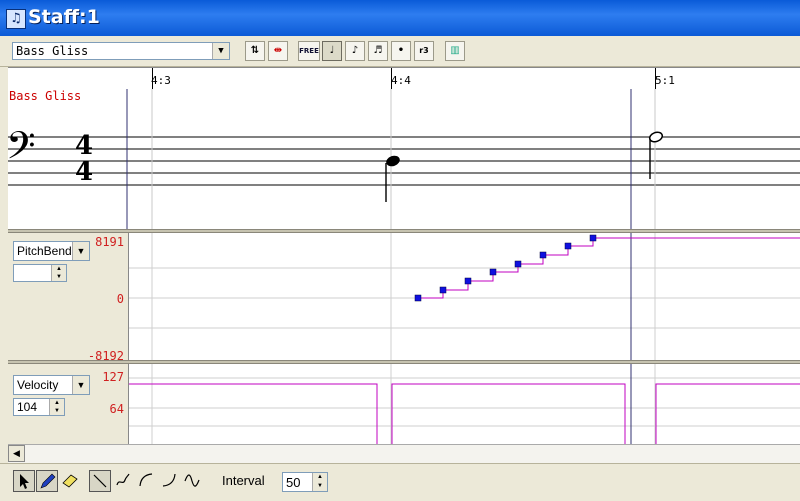 This screenshot has width=800, height=501. What do you see at coordinates (16, 19) in the screenshot?
I see `music-notes-icon: ♫` at bounding box center [16, 19].